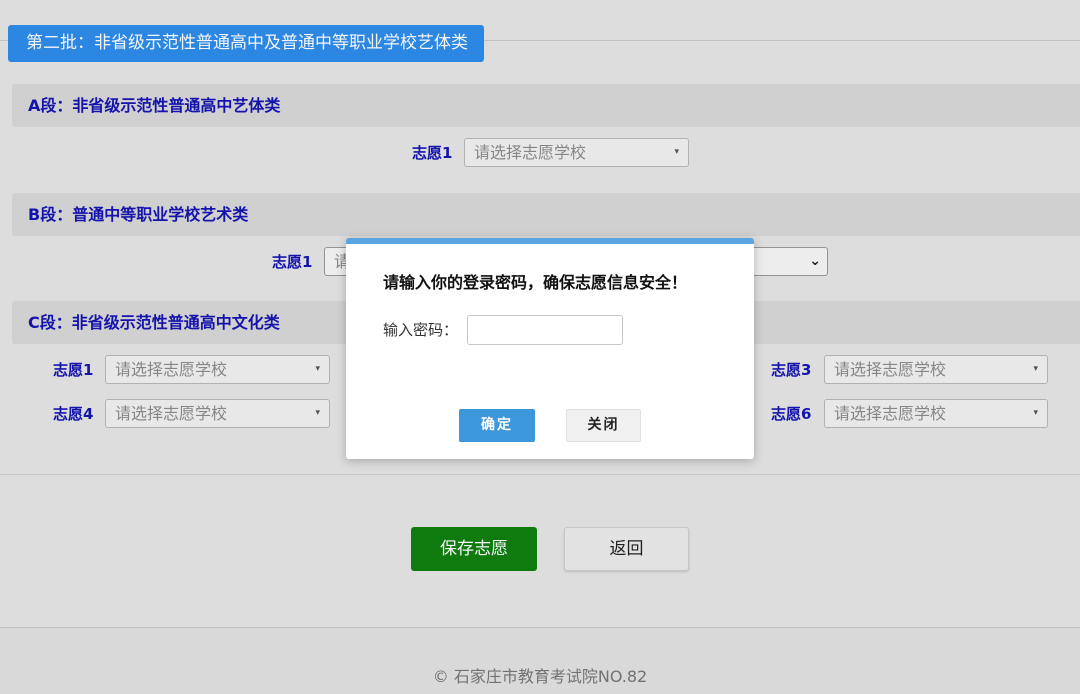 This screenshot has width=1080, height=694. What do you see at coordinates (497, 425) in the screenshot?
I see `confirm-button: 确定` at bounding box center [497, 425].